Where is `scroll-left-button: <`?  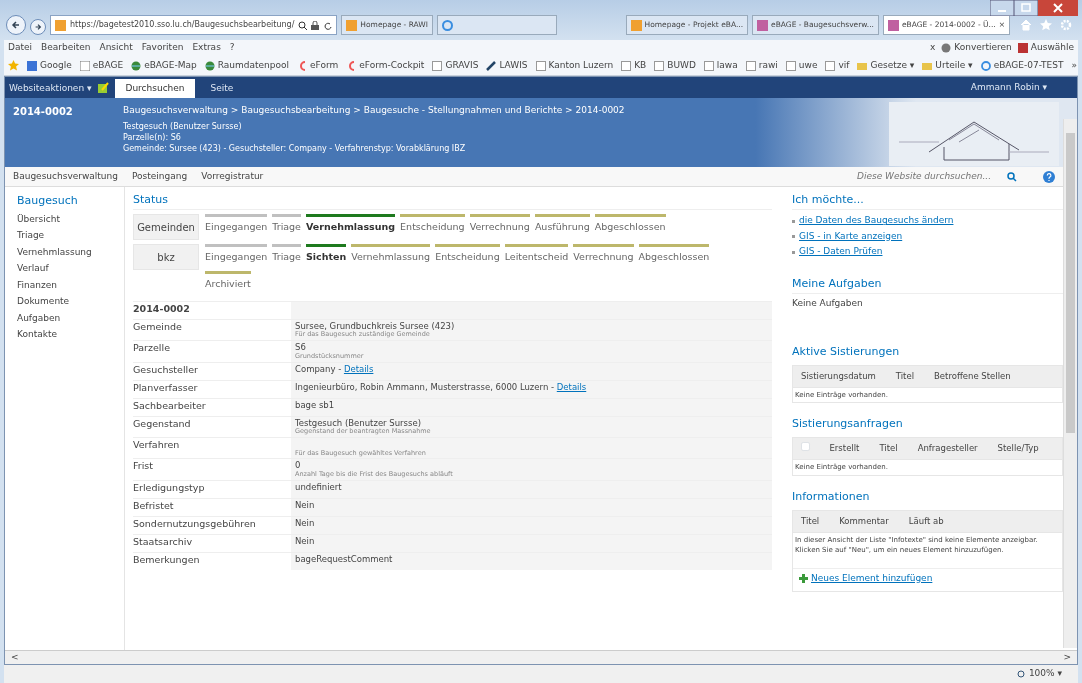
scroll-left-button: < is located at coordinates (15, 657).